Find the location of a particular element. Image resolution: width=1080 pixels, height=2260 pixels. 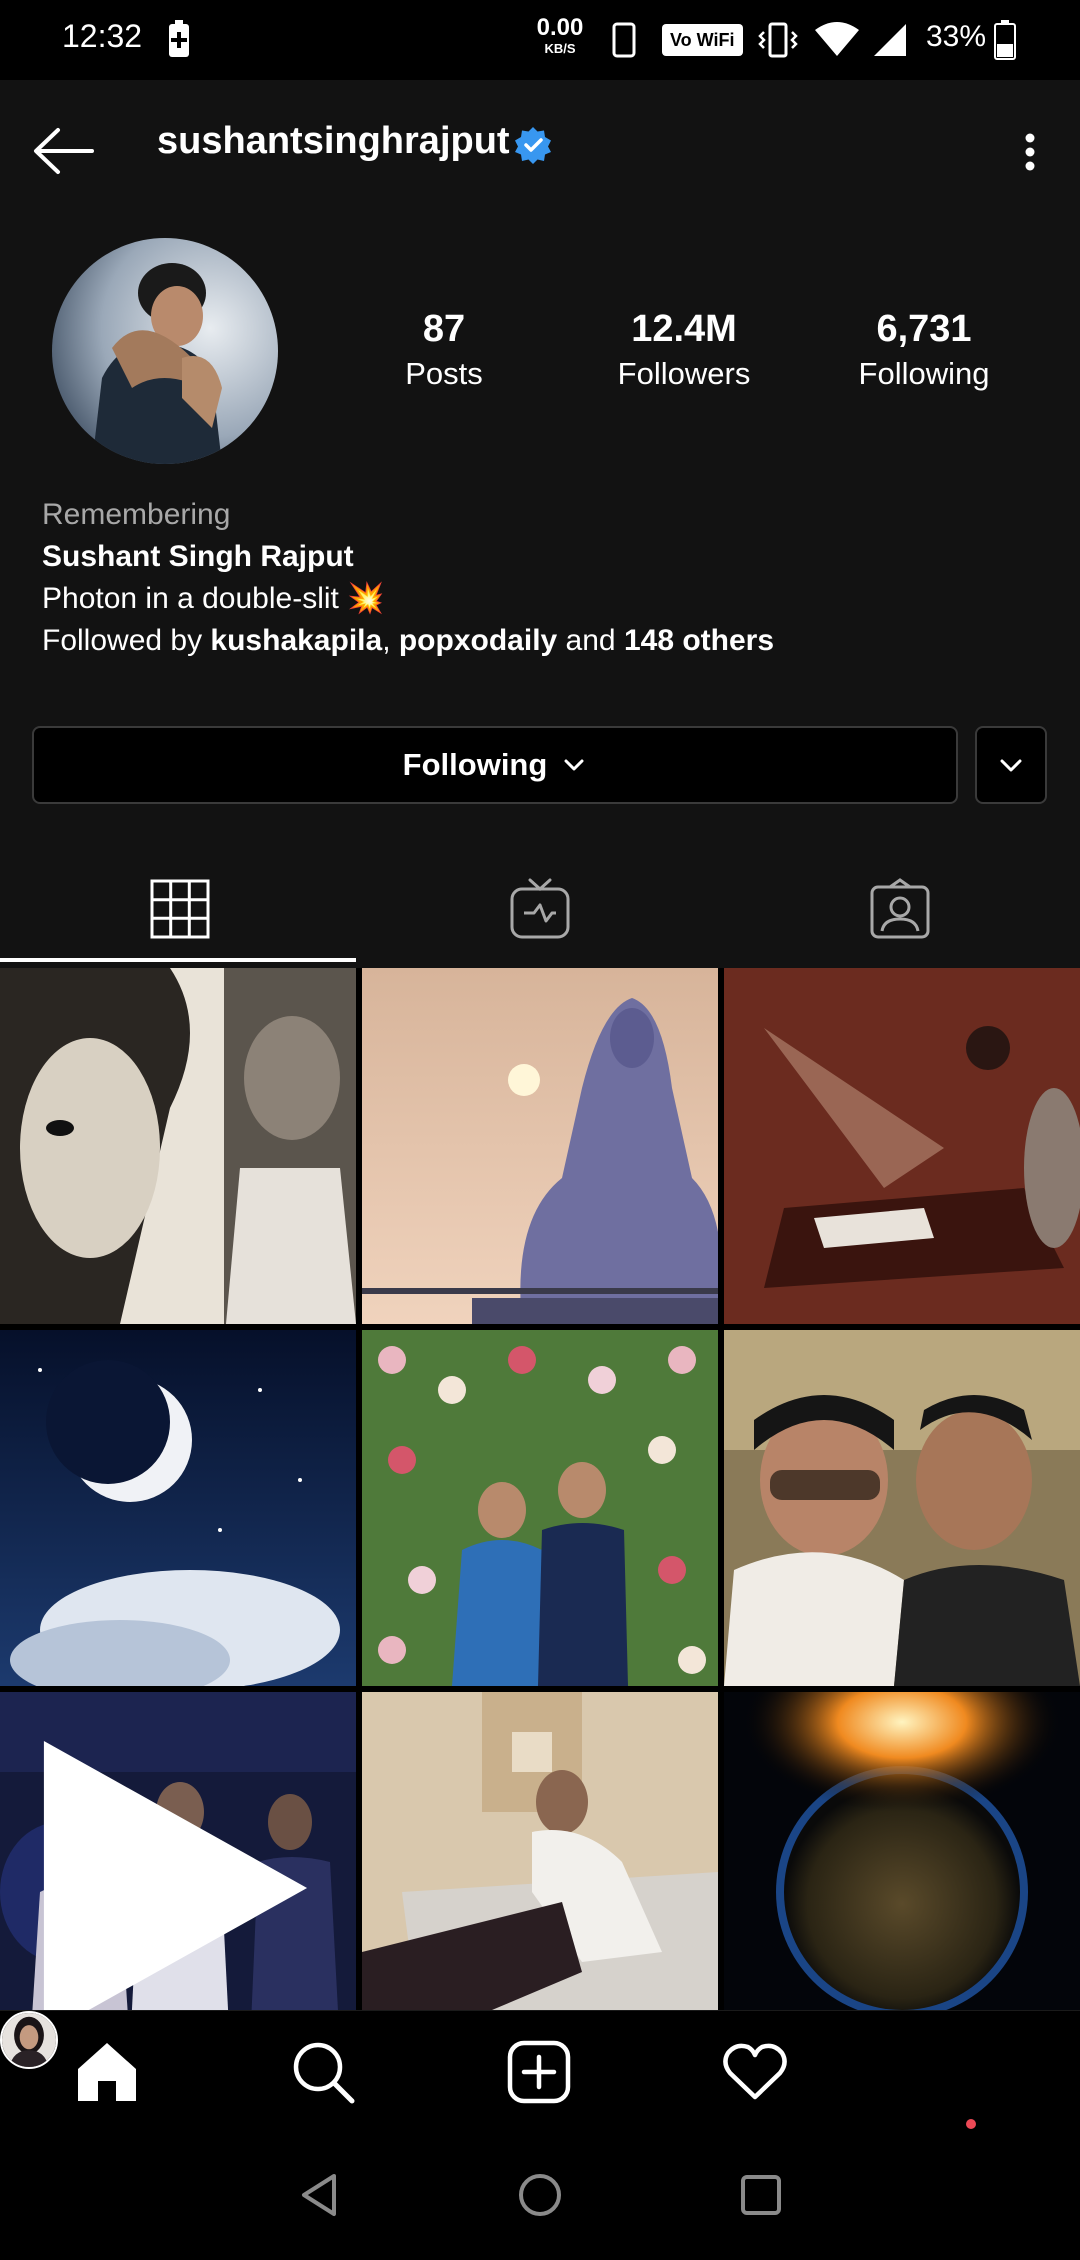

profile-tabs is located at coordinates (540, 909).